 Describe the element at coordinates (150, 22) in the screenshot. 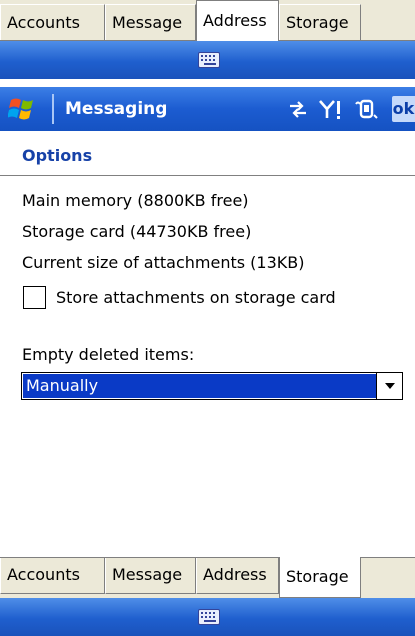

I see `tab-message-top: Message` at that location.